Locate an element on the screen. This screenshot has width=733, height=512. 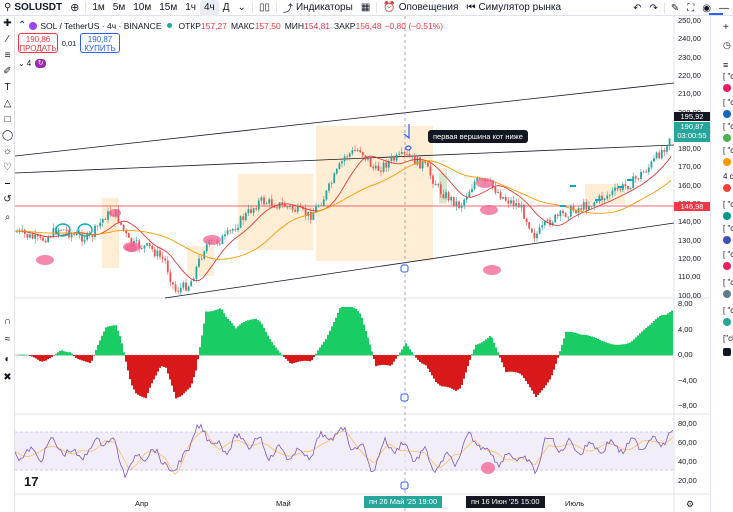
heart-icon: ♡ is located at coordinates (7, 168).